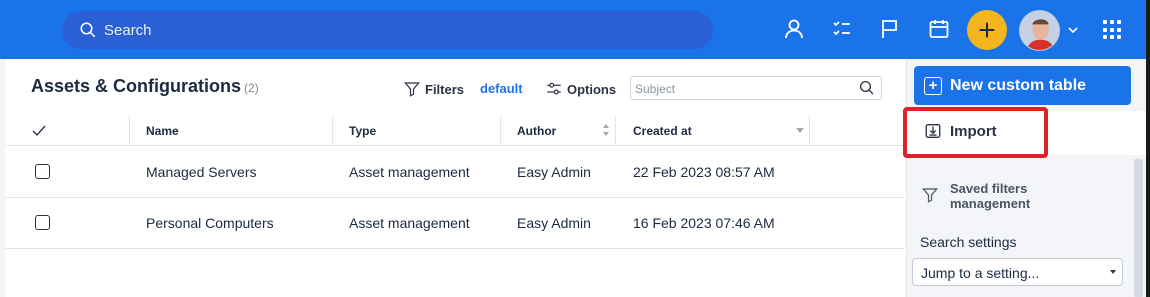 This screenshot has height=297, width=1150. I want to click on subject-placeholder: Subject, so click(655, 89).